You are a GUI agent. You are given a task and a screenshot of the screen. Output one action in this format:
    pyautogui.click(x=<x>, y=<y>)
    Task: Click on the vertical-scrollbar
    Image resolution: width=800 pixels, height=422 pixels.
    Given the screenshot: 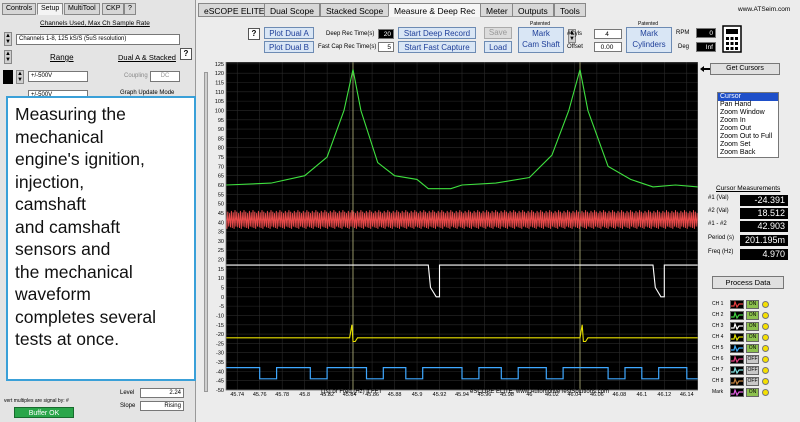 What is the action you would take?
    pyautogui.click(x=206, y=232)
    